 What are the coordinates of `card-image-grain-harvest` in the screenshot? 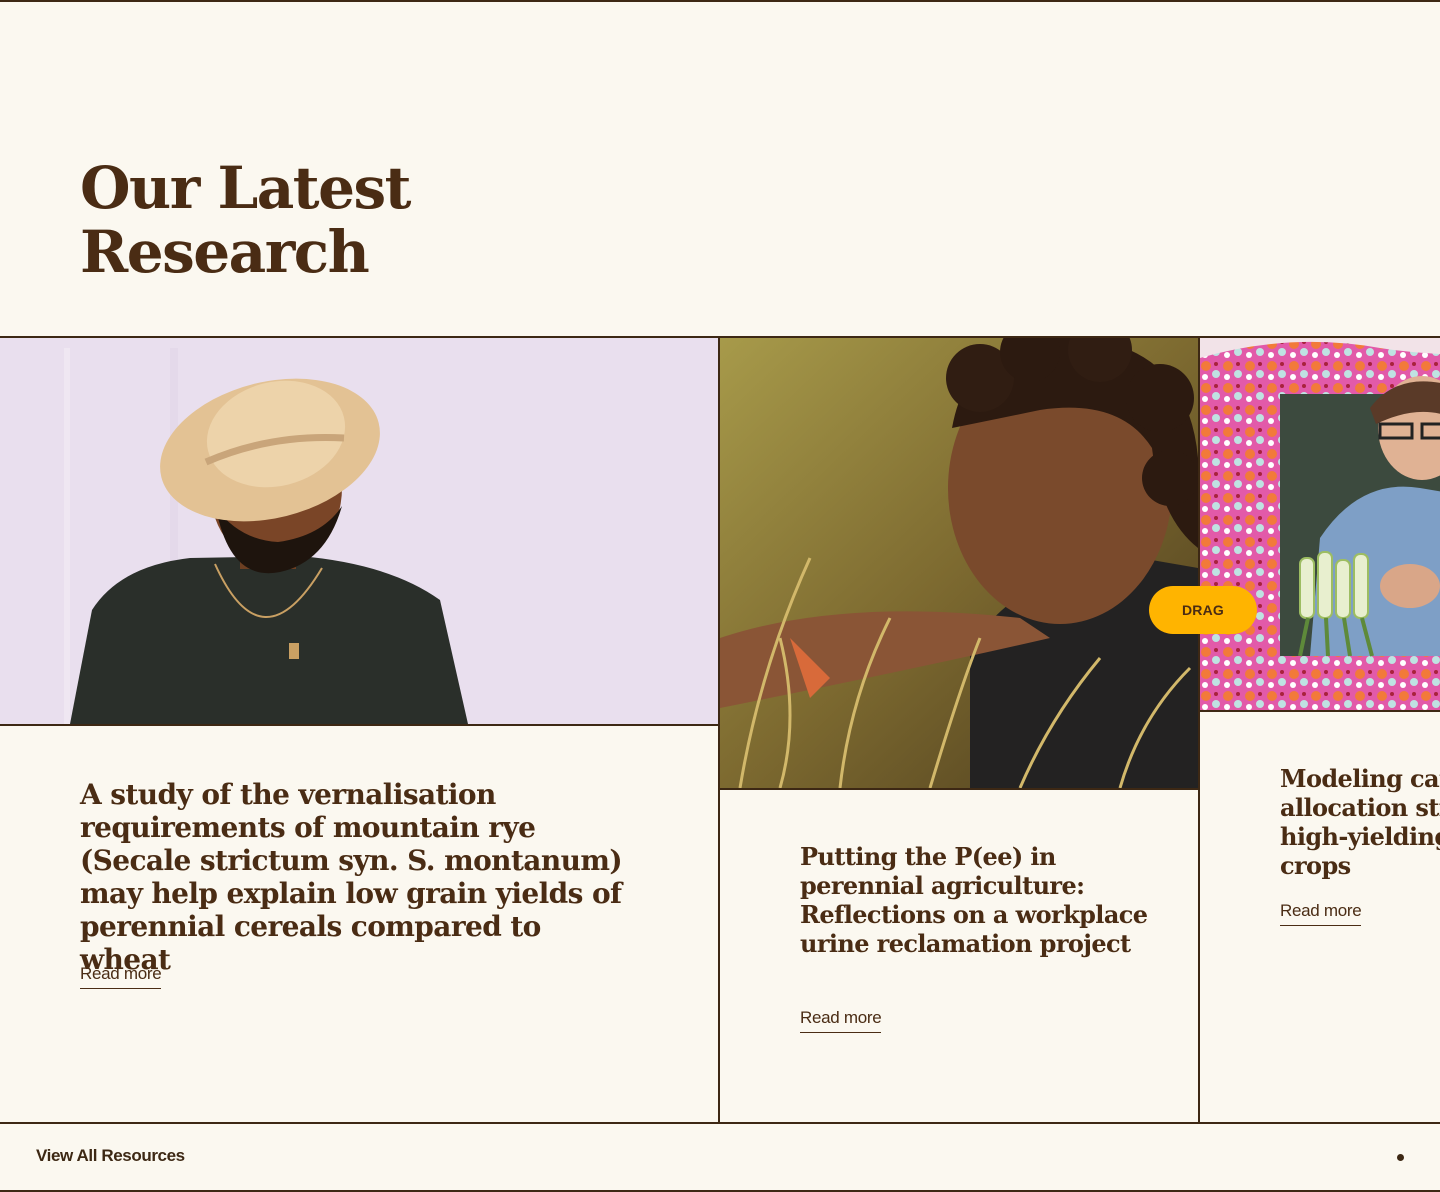 It's located at (959, 564).